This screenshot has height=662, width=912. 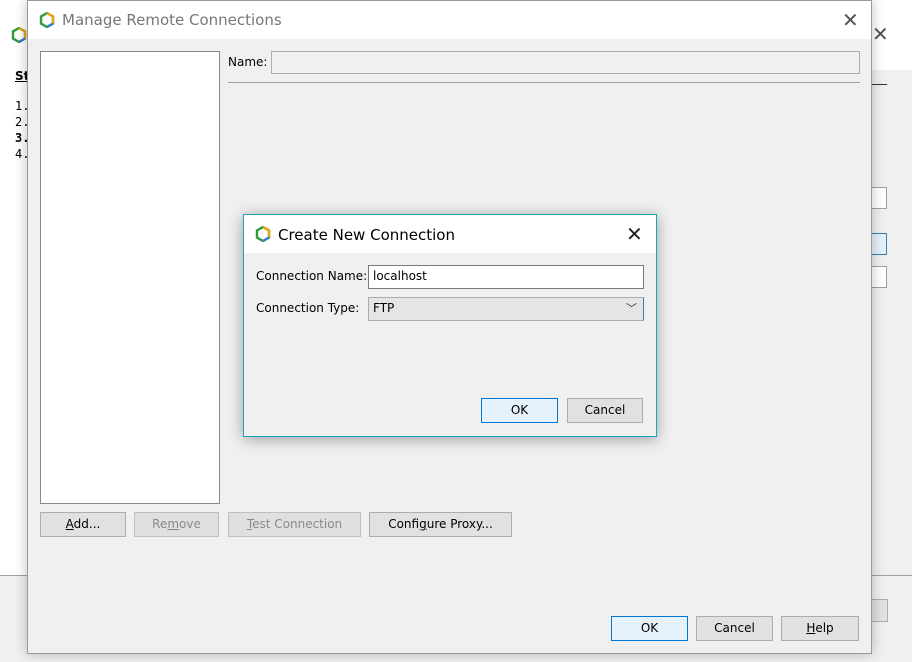 I want to click on background-close-icon: ✕, so click(x=880, y=34).